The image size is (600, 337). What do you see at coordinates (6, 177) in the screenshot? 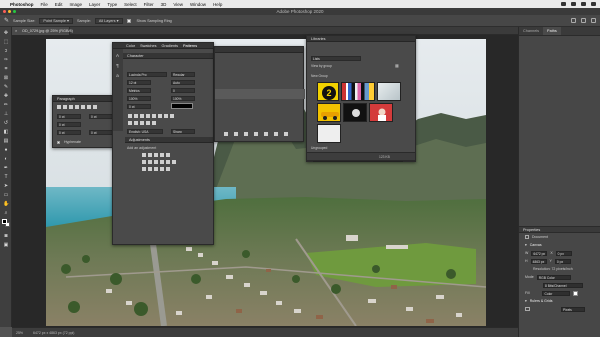
I see `type-tool-icon: T` at bounding box center [6, 177].